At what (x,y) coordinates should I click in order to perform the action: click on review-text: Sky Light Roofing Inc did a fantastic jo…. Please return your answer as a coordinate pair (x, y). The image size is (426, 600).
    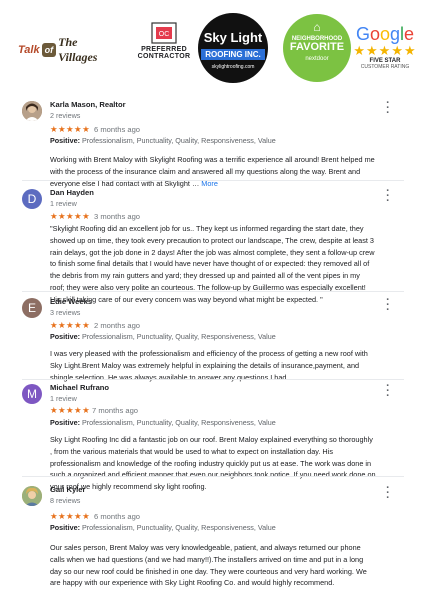
    Looking at the image, I should click on (213, 463).